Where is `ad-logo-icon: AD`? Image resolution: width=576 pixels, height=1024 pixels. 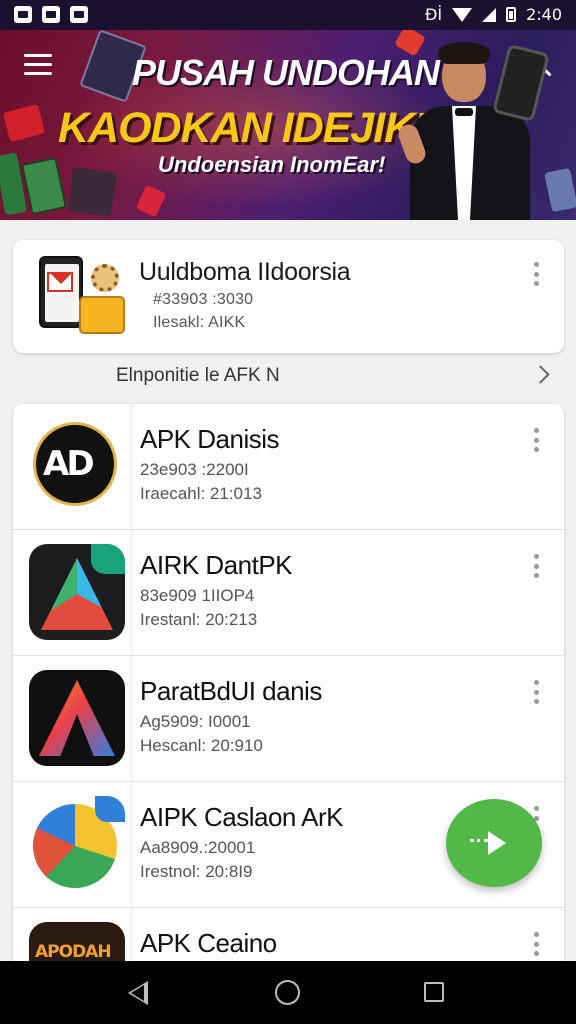
ad-logo-icon: AD is located at coordinates (77, 466).